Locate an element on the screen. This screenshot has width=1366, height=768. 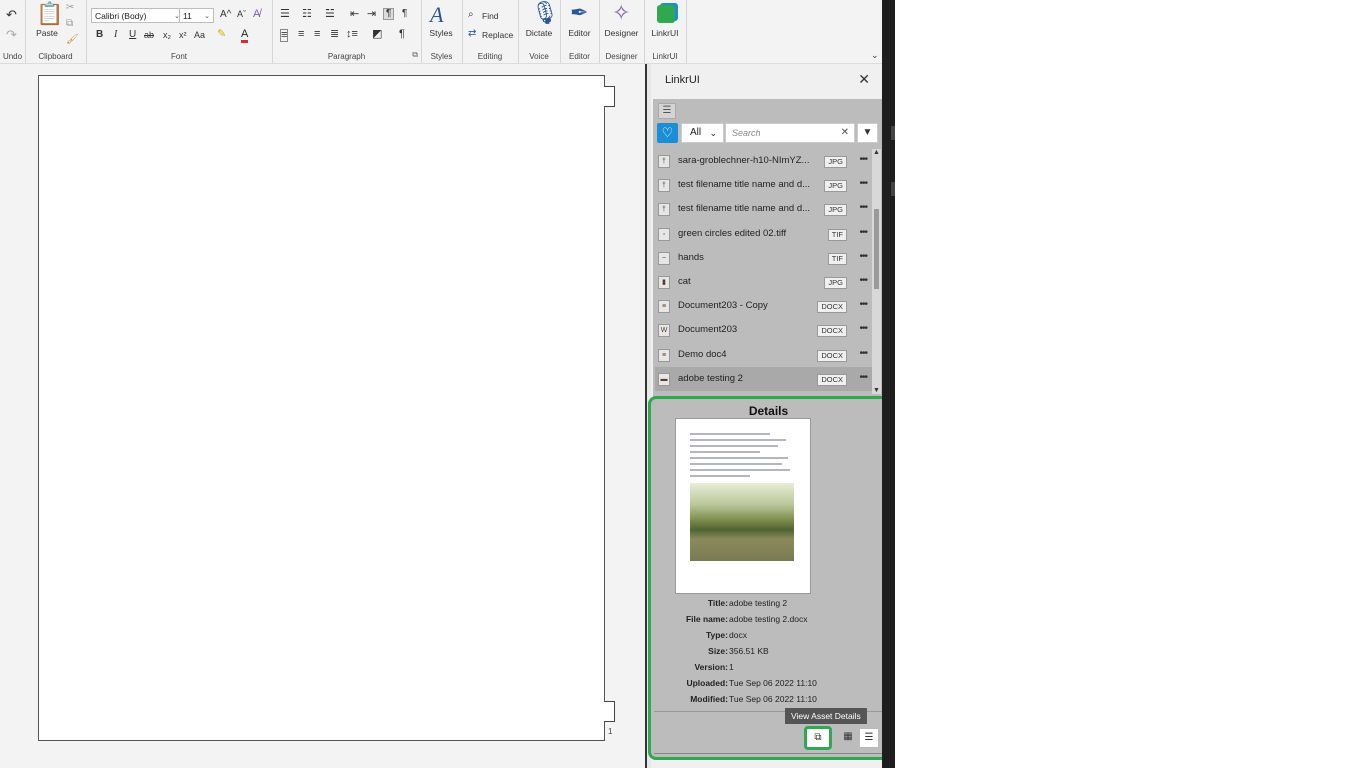
underline-button: U is located at coordinates (132, 35).